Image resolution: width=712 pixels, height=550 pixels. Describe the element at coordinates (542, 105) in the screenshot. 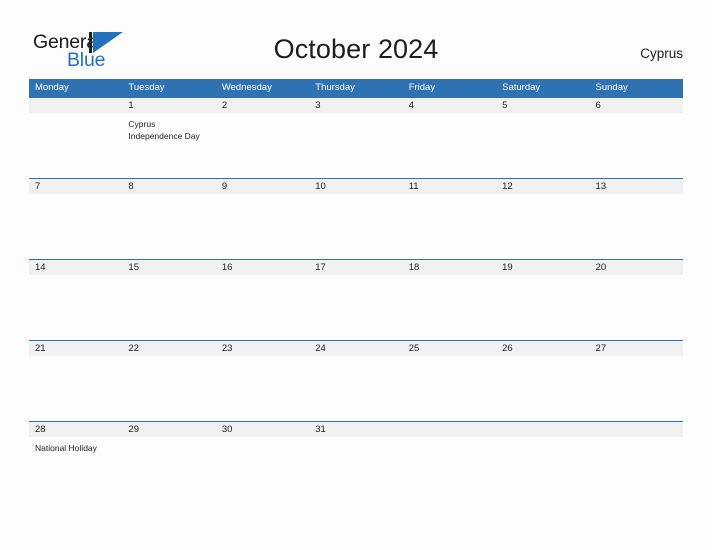

I see `day-number: 5` at that location.